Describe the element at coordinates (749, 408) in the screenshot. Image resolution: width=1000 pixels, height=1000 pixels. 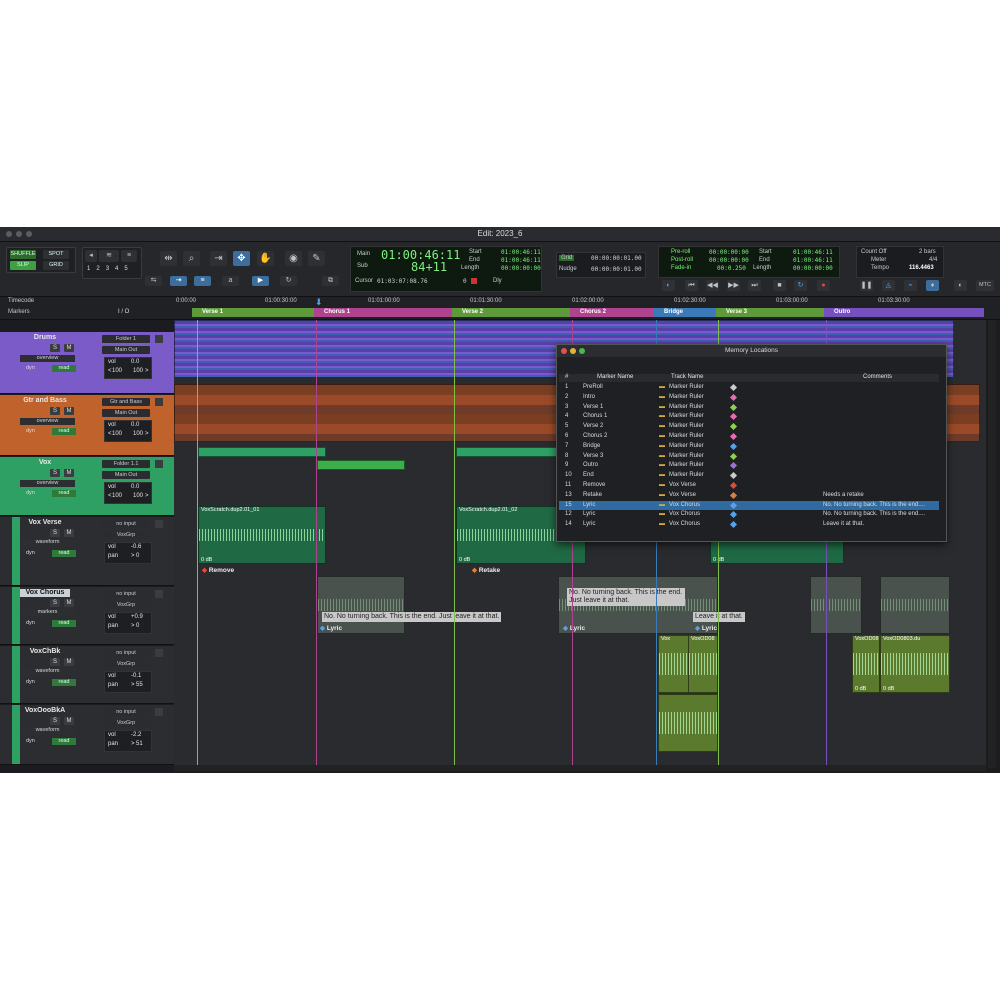
I see `memory-location-row: 3 Verse 1 ▬ Marker Ruler` at that location.